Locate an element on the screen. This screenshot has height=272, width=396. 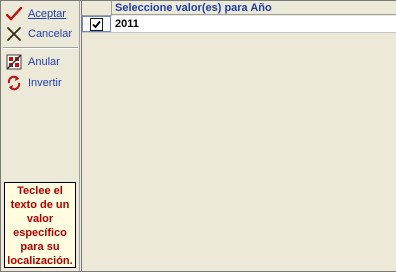
row-value: 2011 is located at coordinates (127, 24).